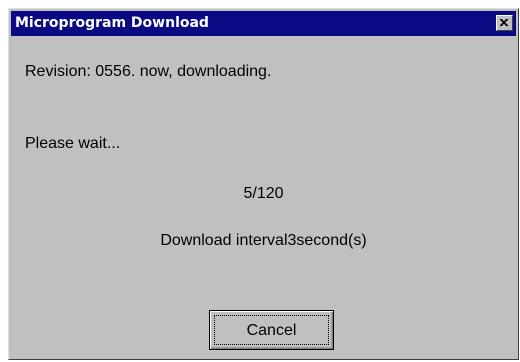 This screenshot has width=520, height=362. Describe the element at coordinates (263, 240) in the screenshot. I see `interval-message: Download interval3second(s)` at that location.